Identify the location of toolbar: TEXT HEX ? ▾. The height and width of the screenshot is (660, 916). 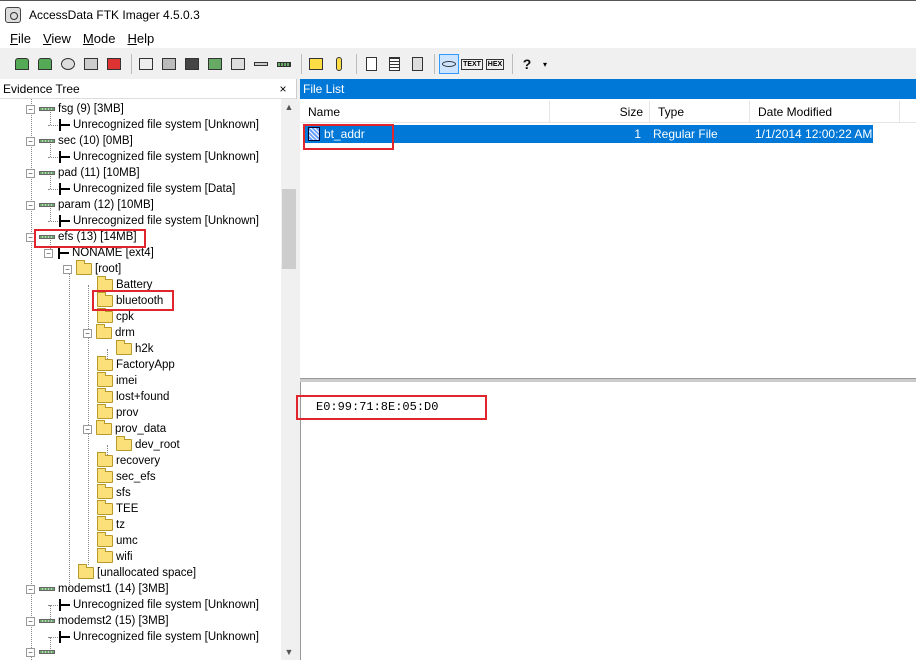
(458, 64).